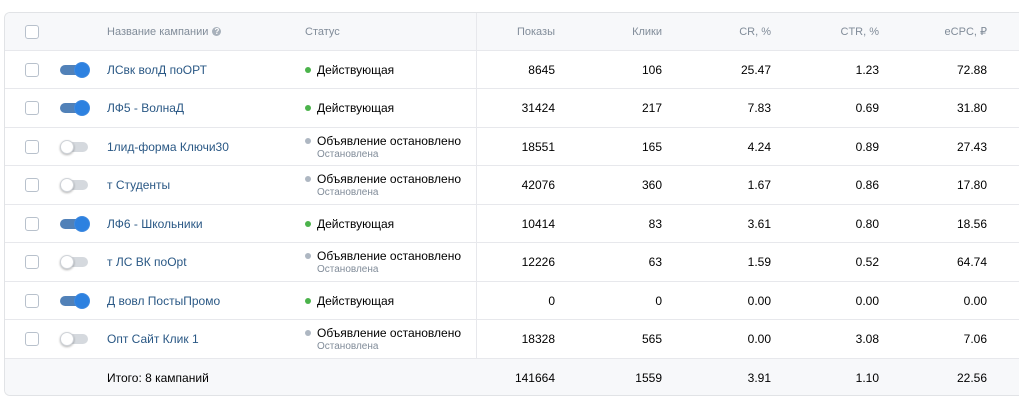 The image size is (1019, 412). I want to click on campaign-name-cell: ЛФ5 - ВолнаД, so click(202, 108).